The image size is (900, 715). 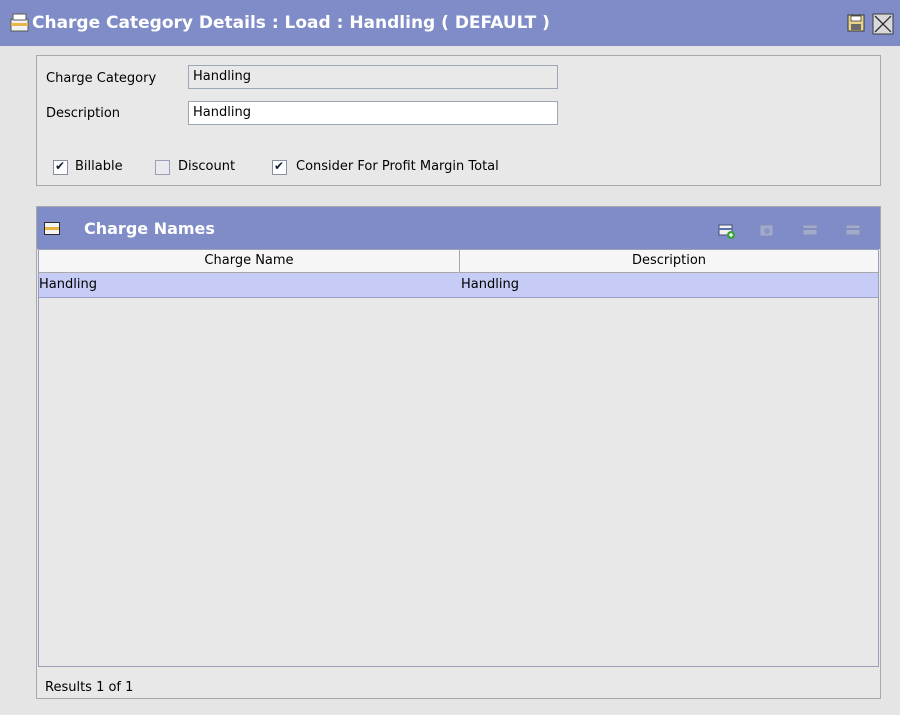 What do you see at coordinates (766, 230) in the screenshot?
I see `details-icon` at bounding box center [766, 230].